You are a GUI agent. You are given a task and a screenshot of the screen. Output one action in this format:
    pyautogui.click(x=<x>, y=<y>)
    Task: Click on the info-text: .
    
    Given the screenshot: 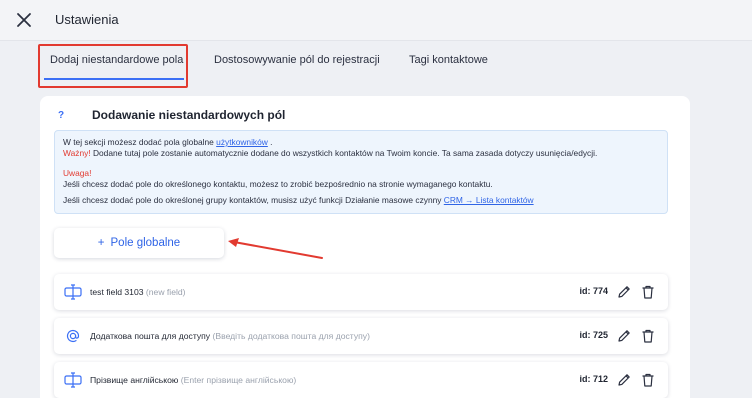 What is the action you would take?
    pyautogui.click(x=271, y=142)
    